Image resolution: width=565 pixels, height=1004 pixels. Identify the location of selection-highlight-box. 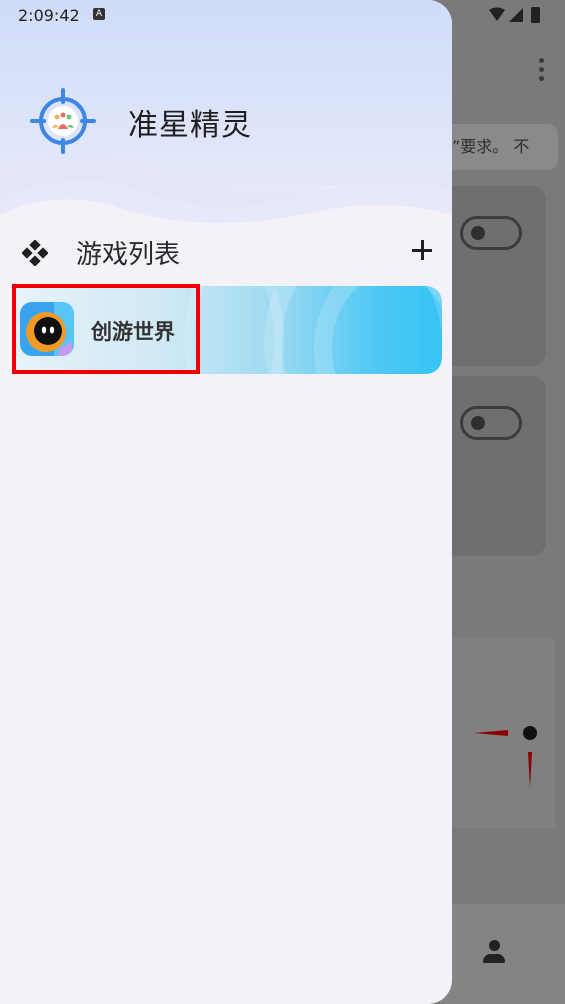
(106, 329).